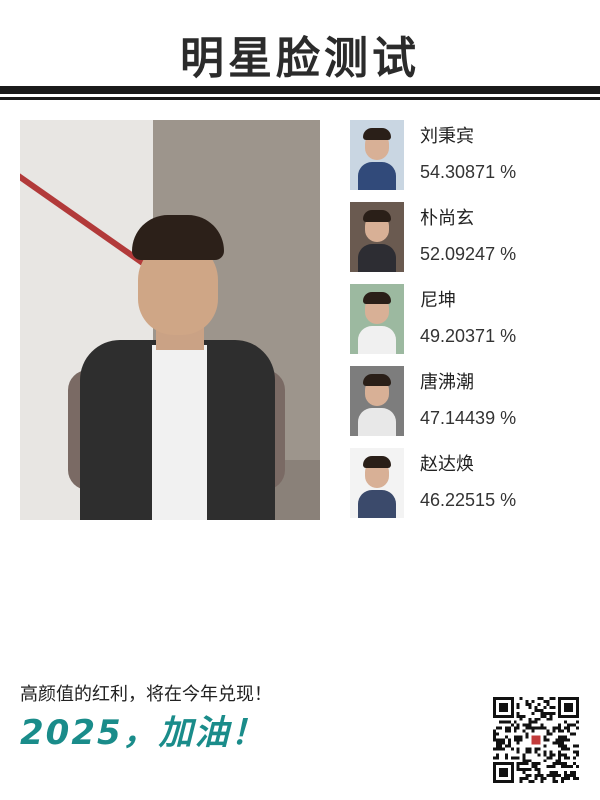  I want to click on match-name: 朴尚玄, so click(447, 218).